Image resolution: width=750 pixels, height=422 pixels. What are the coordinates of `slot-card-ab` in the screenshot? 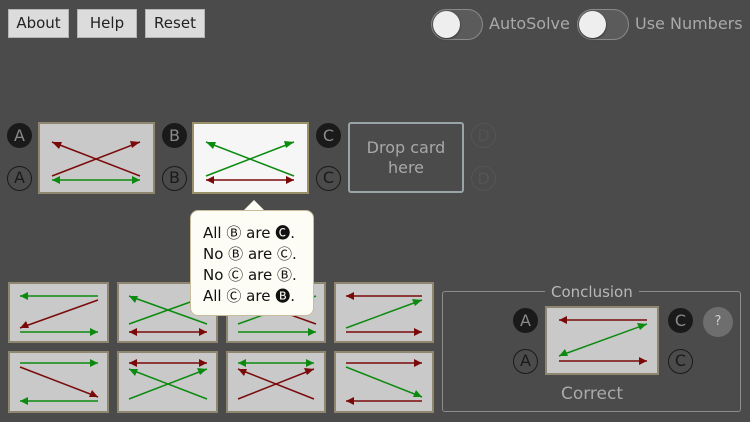 It's located at (96, 158).